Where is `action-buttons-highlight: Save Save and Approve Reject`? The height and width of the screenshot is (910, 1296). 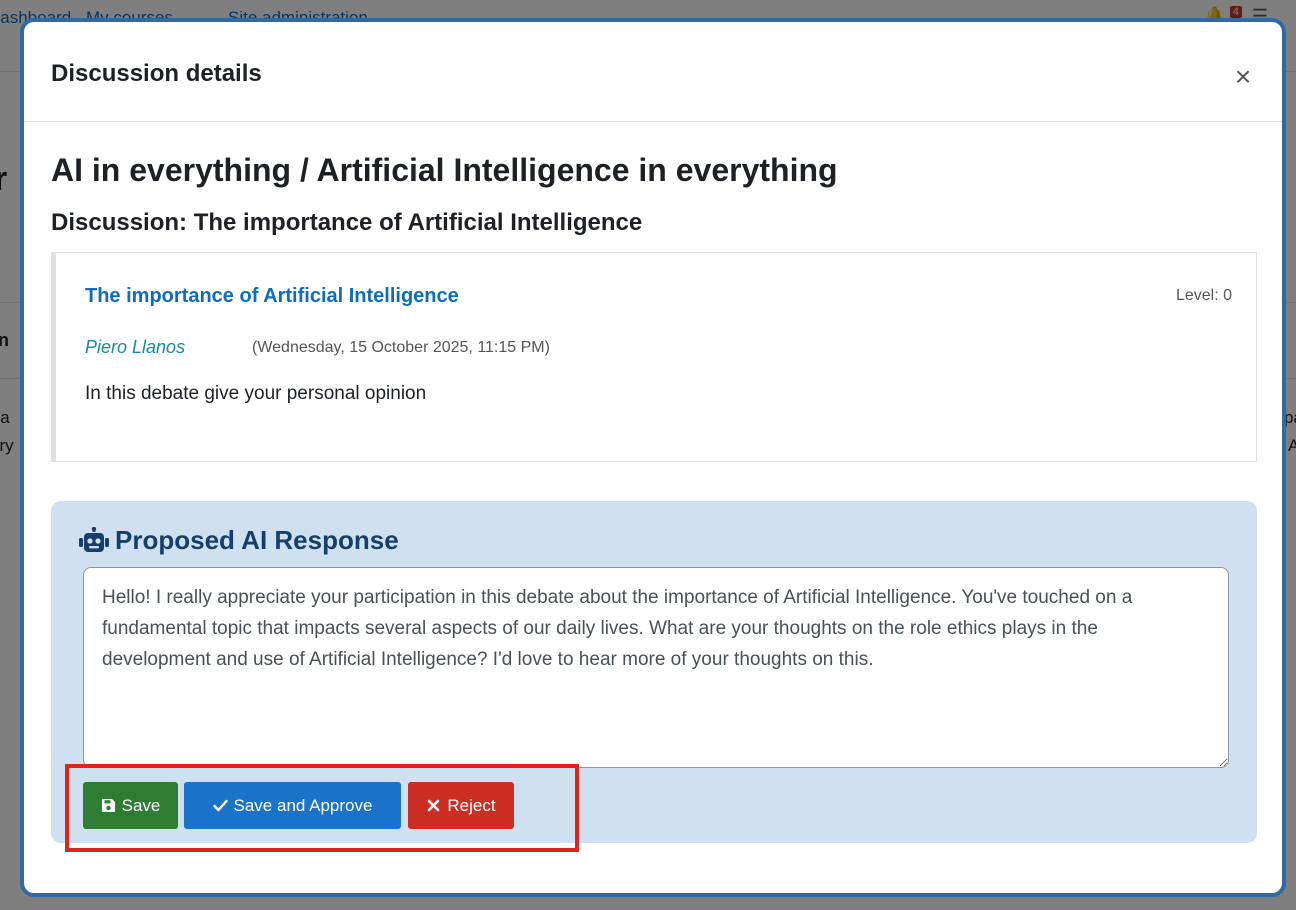
action-buttons-highlight: Save Save and Approve Reject is located at coordinates (322, 808).